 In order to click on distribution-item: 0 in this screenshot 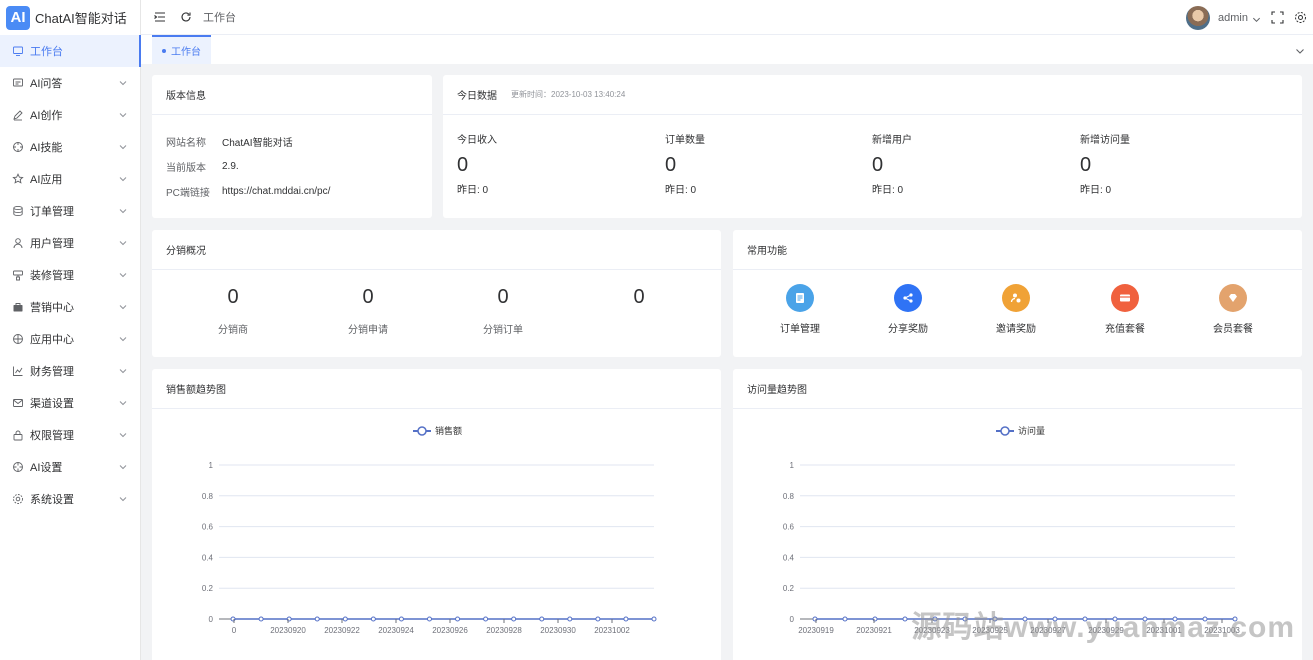, I will do `click(639, 303)`.